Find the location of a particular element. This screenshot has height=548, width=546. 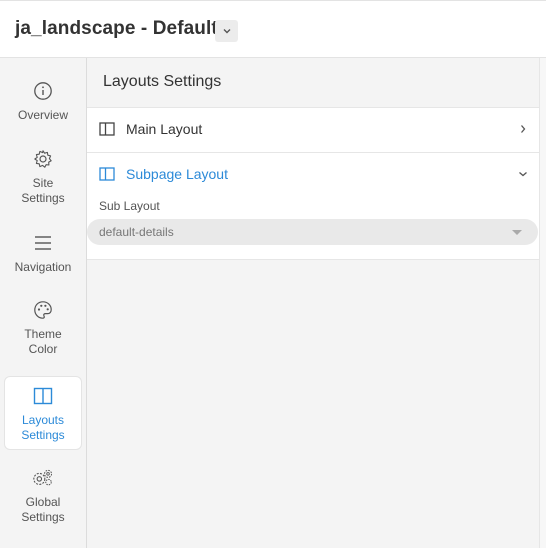

menu-icon is located at coordinates (43, 243).